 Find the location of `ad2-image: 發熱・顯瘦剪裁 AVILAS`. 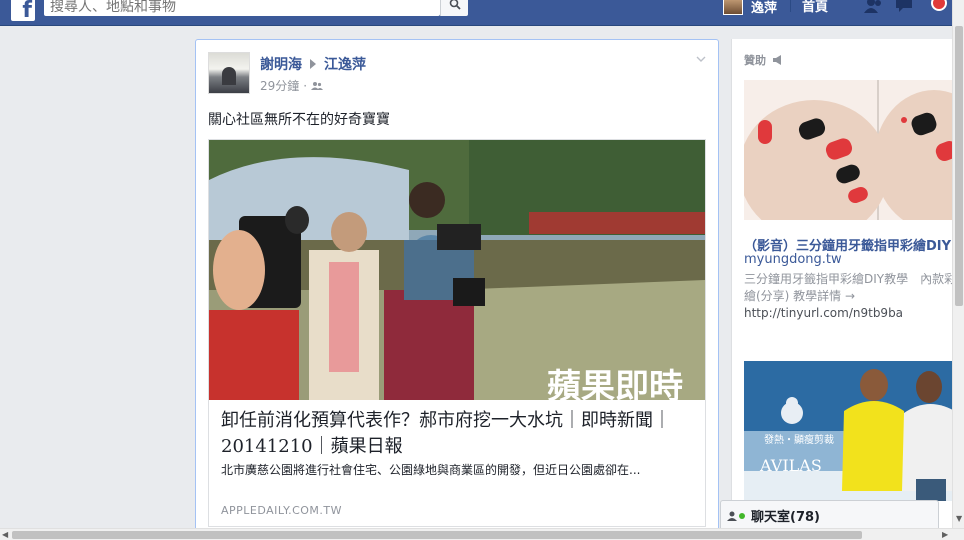

ad2-image: 發熱・顯瘦剪裁 AVILAS is located at coordinates (854, 431).